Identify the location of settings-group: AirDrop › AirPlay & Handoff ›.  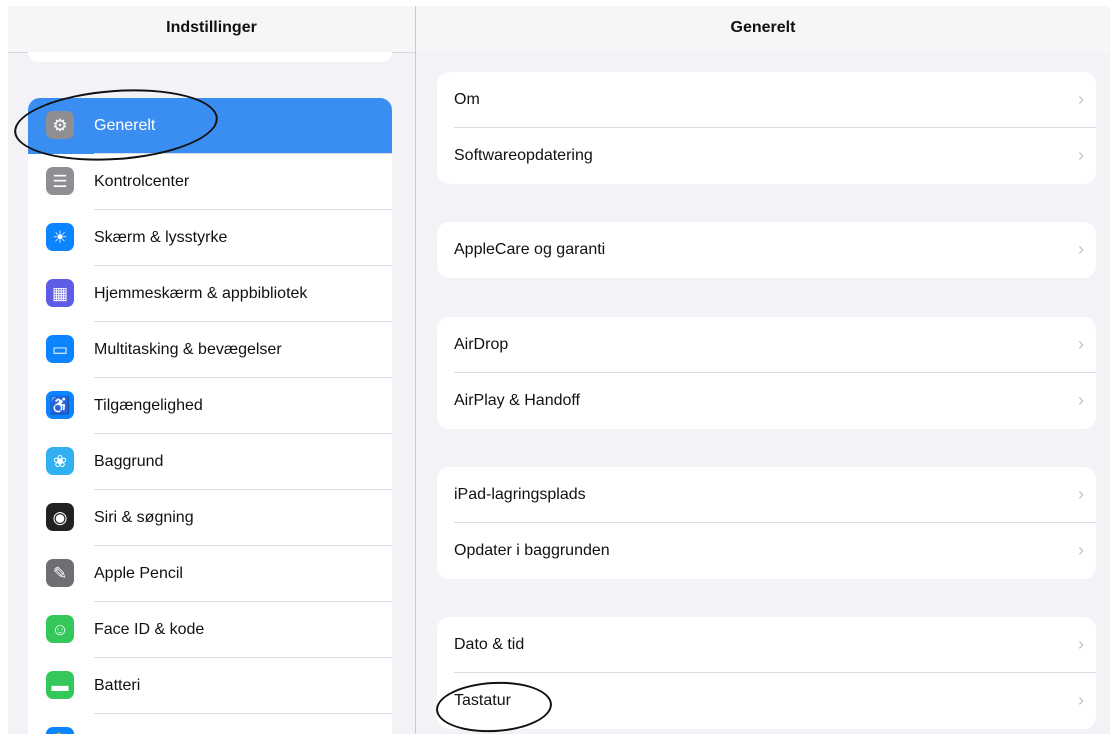
(766, 373).